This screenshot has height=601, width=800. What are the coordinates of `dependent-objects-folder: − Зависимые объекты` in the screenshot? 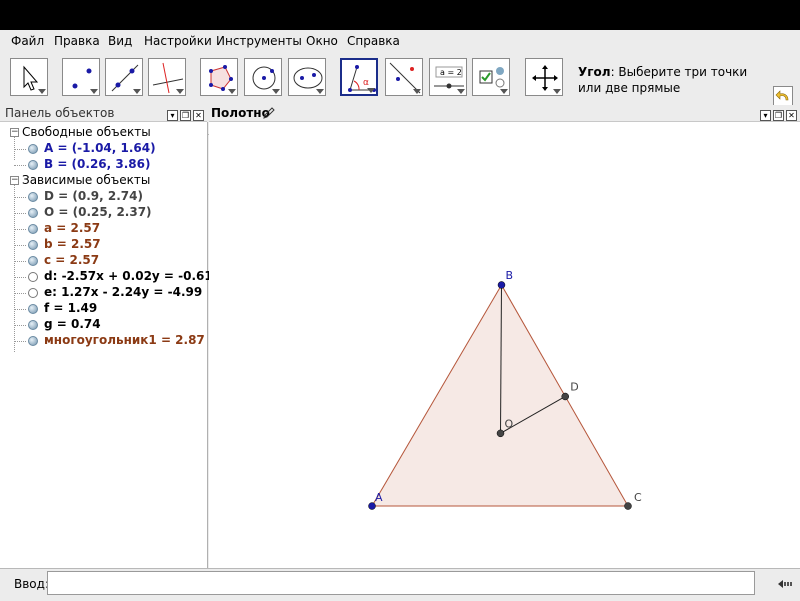 It's located at (103, 181).